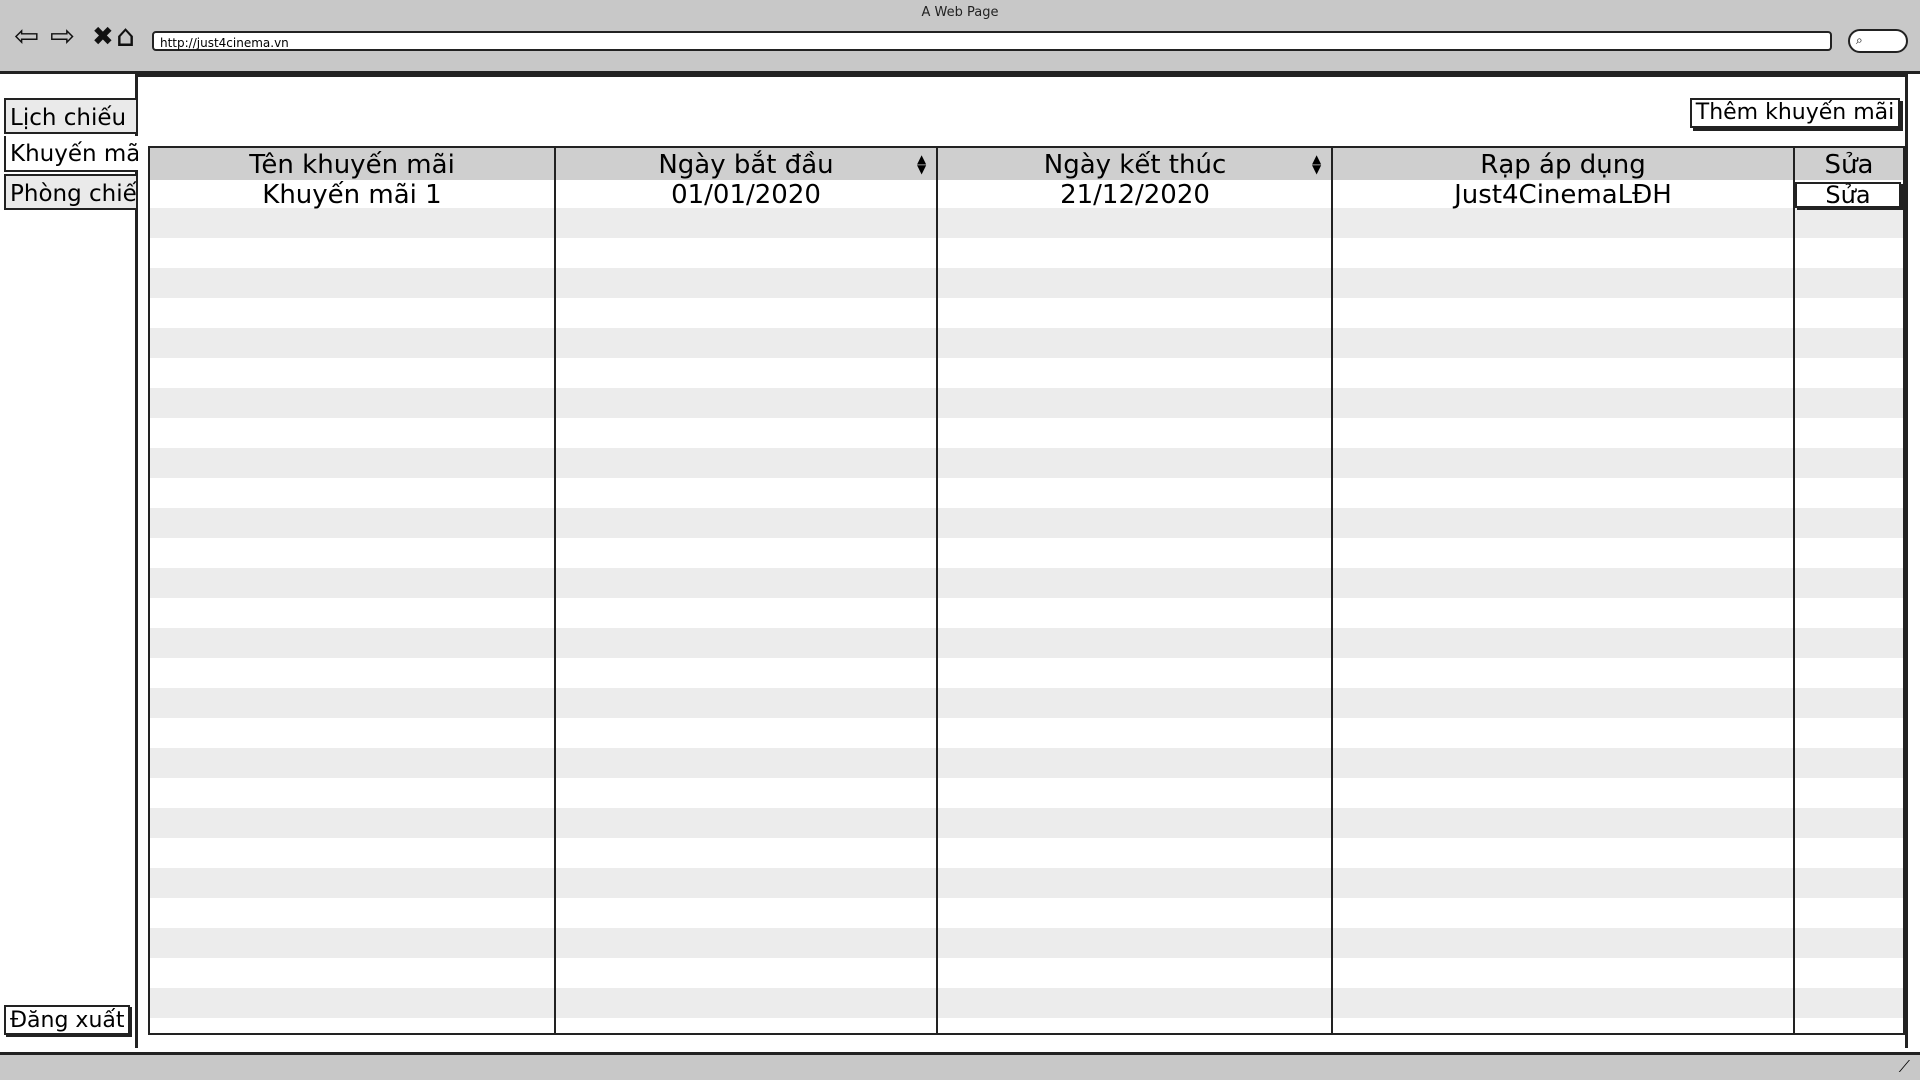  Describe the element at coordinates (960, 1066) in the screenshot. I see `status-bar: ⟋` at that location.